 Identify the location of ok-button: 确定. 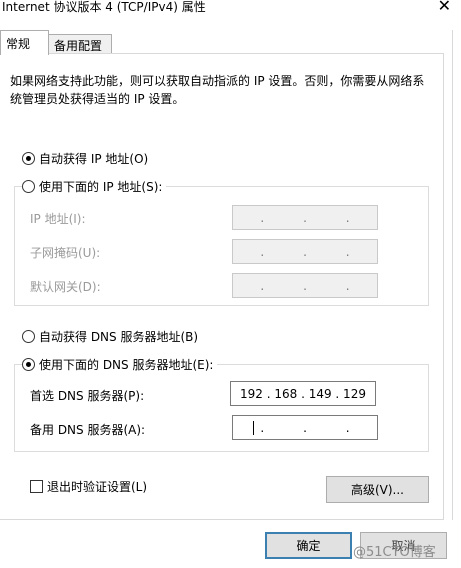
(308, 545).